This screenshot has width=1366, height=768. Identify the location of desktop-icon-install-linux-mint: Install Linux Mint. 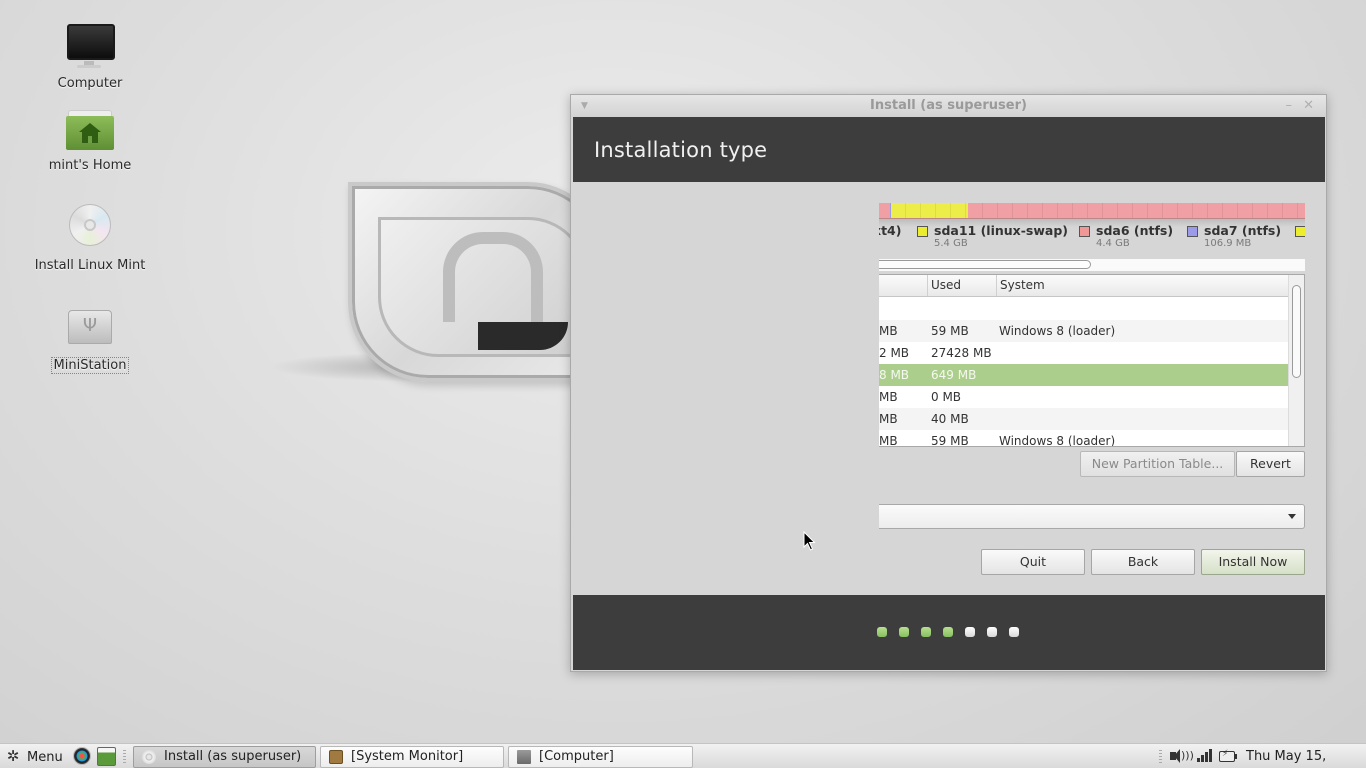
(90, 238).